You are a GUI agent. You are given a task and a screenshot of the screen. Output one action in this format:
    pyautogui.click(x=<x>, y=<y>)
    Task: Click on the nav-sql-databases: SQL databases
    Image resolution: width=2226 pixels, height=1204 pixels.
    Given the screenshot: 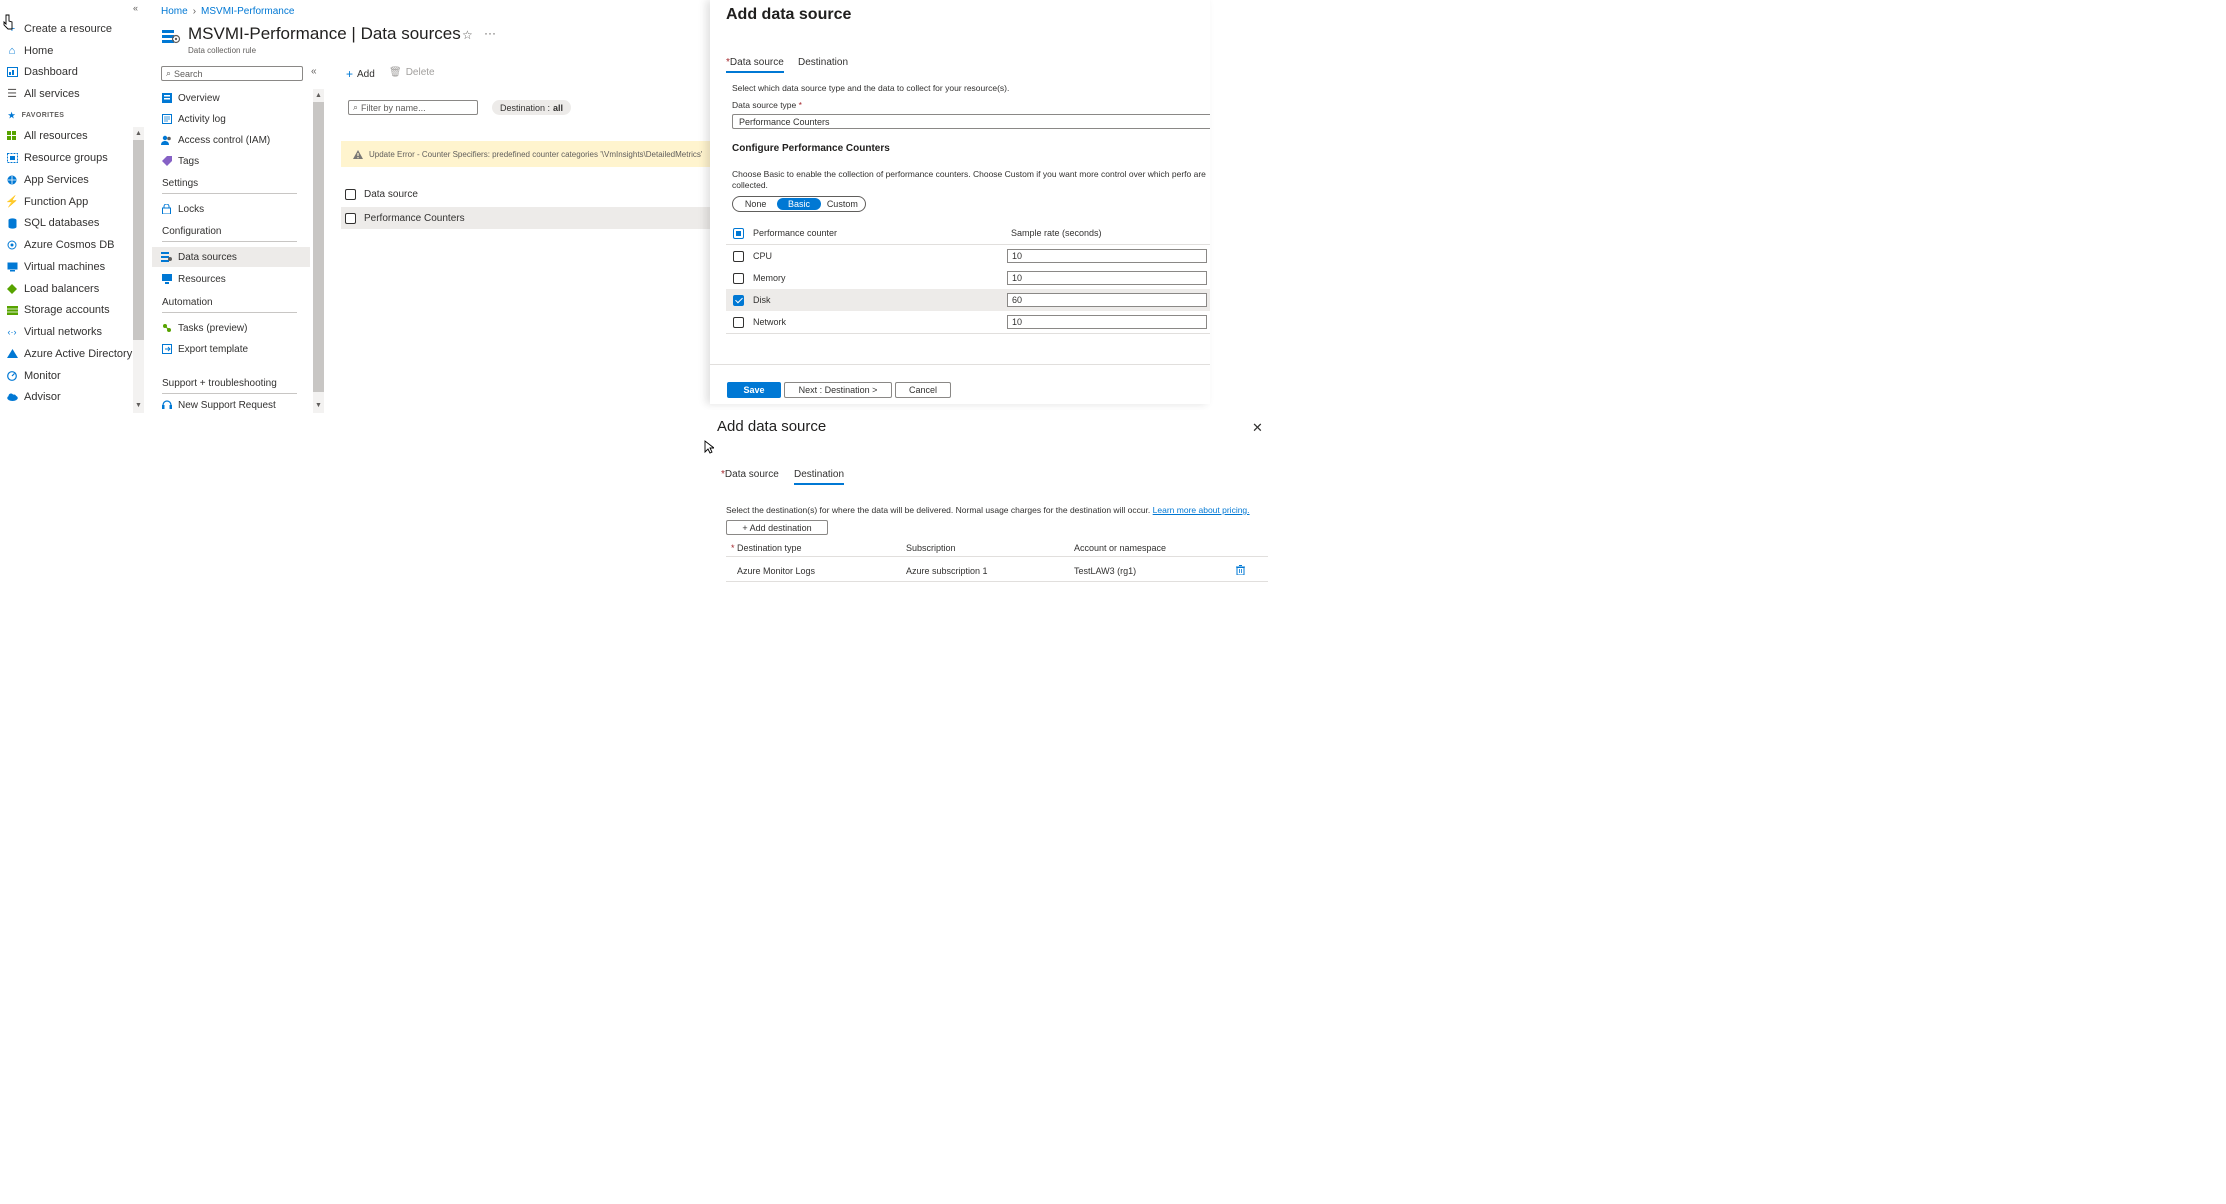 What is the action you would take?
    pyautogui.click(x=52, y=223)
    